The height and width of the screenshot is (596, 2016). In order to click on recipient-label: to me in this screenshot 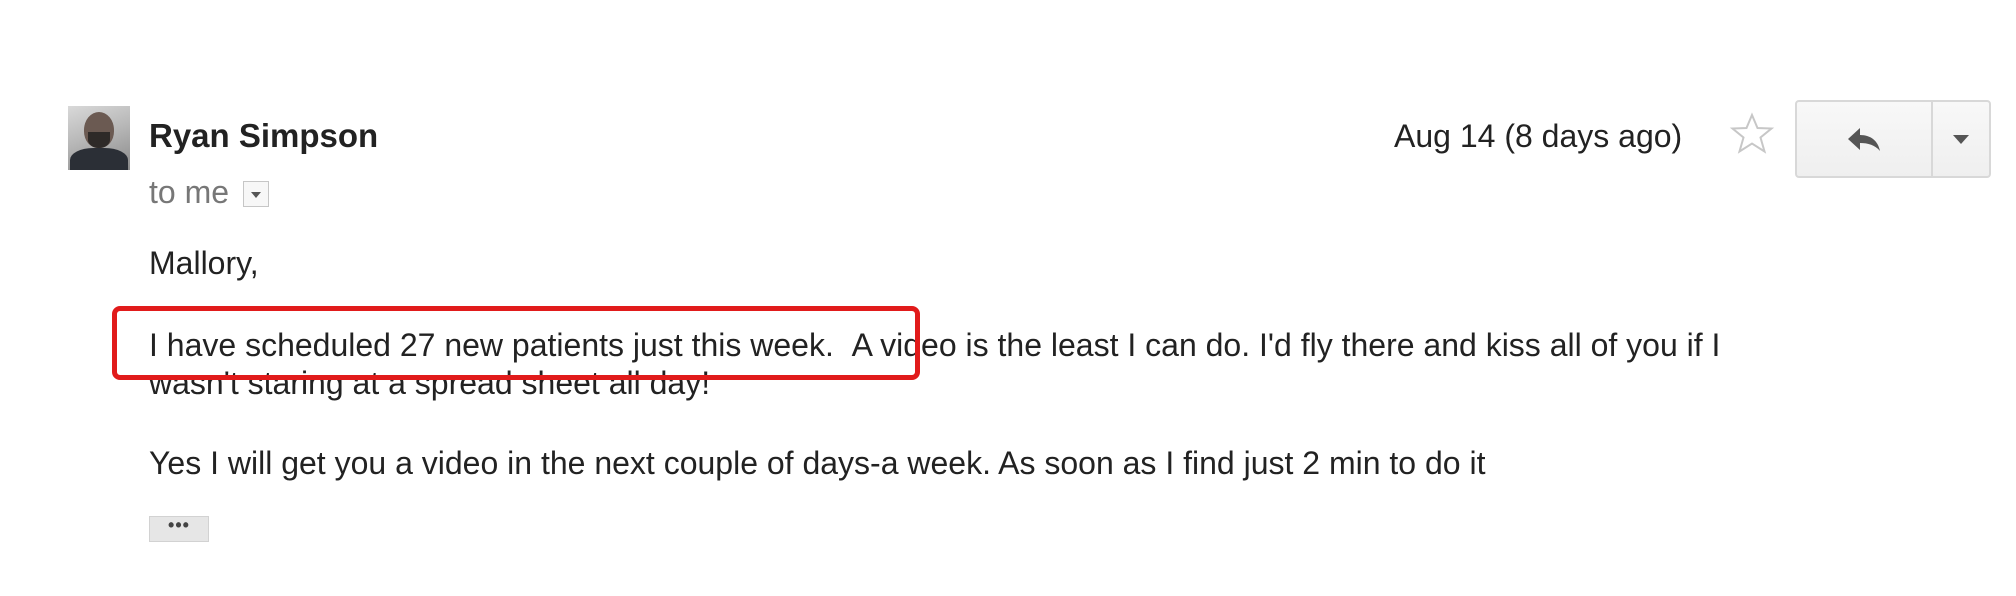, I will do `click(189, 192)`.